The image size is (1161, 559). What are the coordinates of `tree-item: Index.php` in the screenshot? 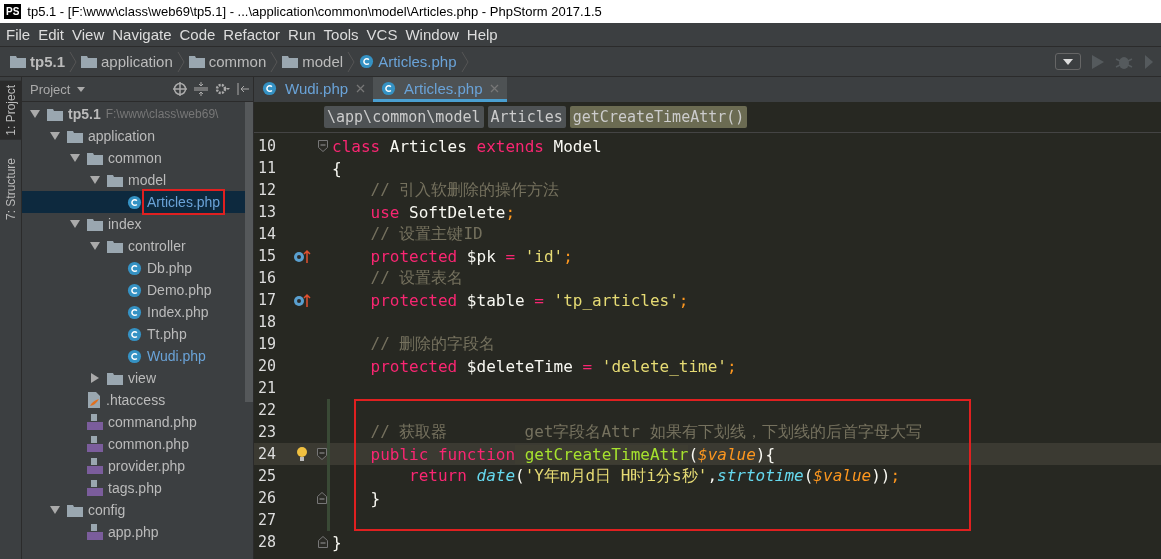 It's located at (133, 312).